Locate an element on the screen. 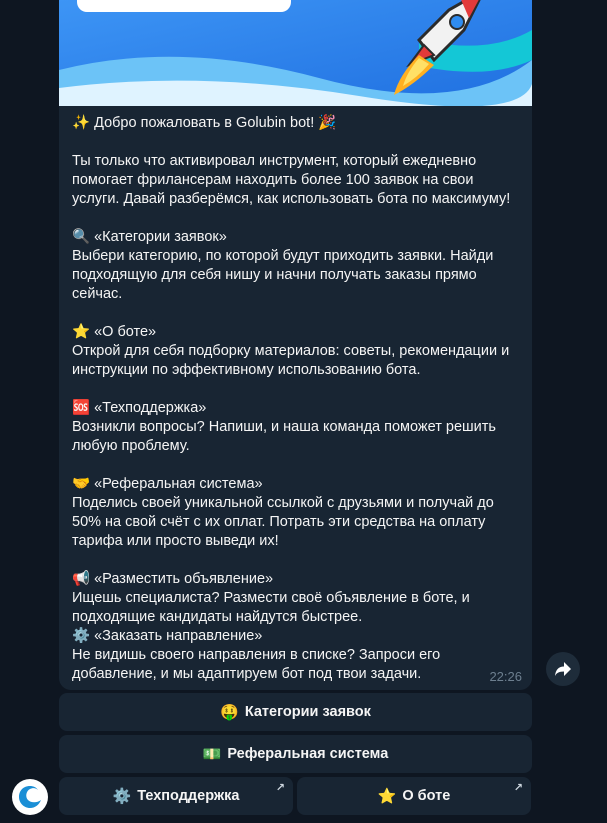  referral-button: 💵 Реферальная система is located at coordinates (295, 754).